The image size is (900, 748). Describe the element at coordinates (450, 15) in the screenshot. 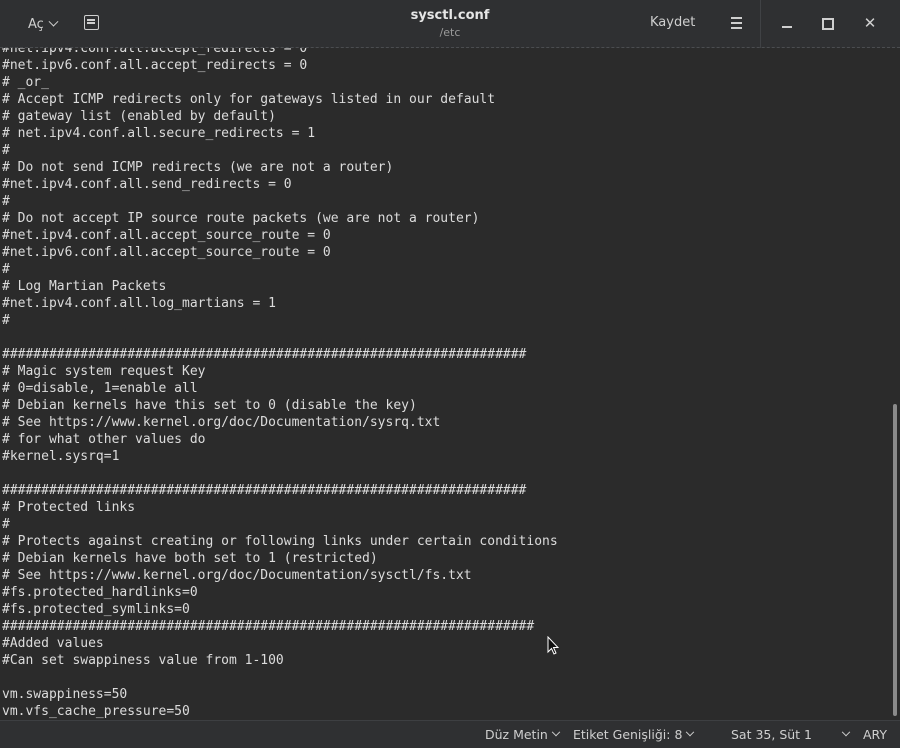

I see `window-title: sysctl.conf` at that location.